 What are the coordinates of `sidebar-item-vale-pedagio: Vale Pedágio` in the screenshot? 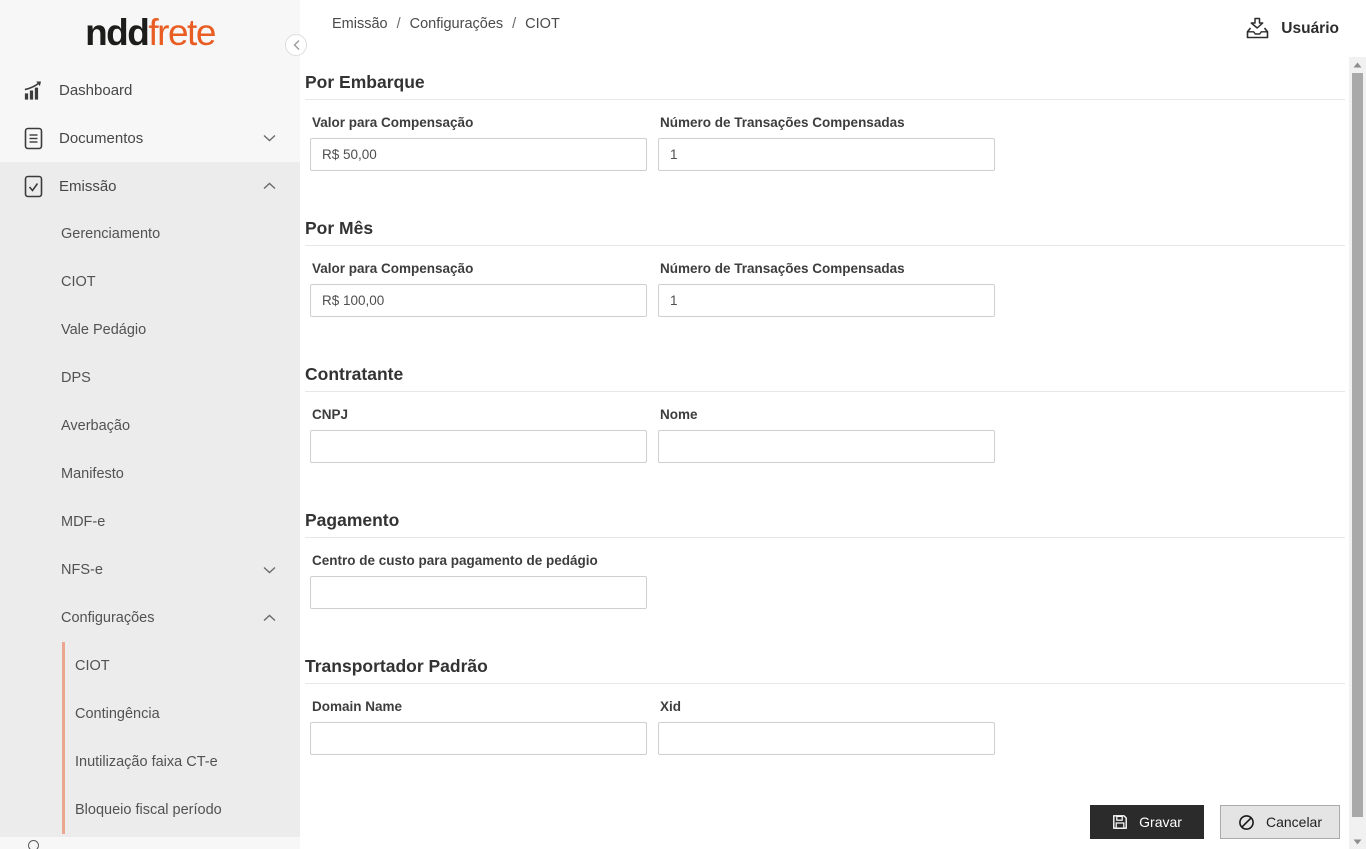 It's located at (150, 330).